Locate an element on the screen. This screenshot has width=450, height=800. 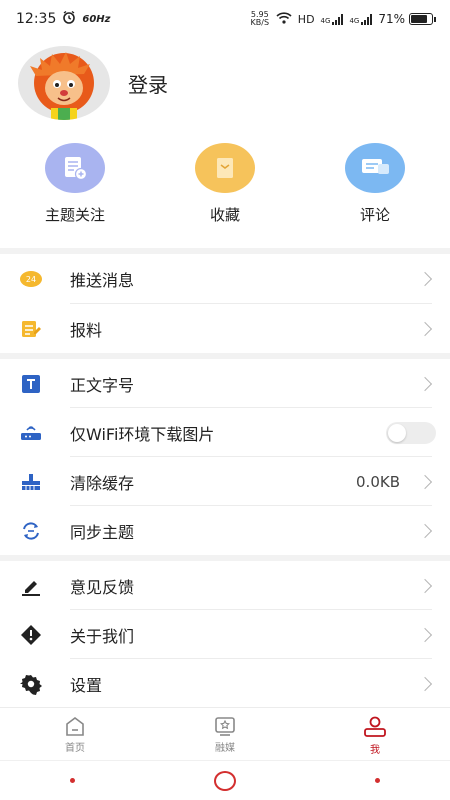
pencil-icon is located at coordinates (31, 586).